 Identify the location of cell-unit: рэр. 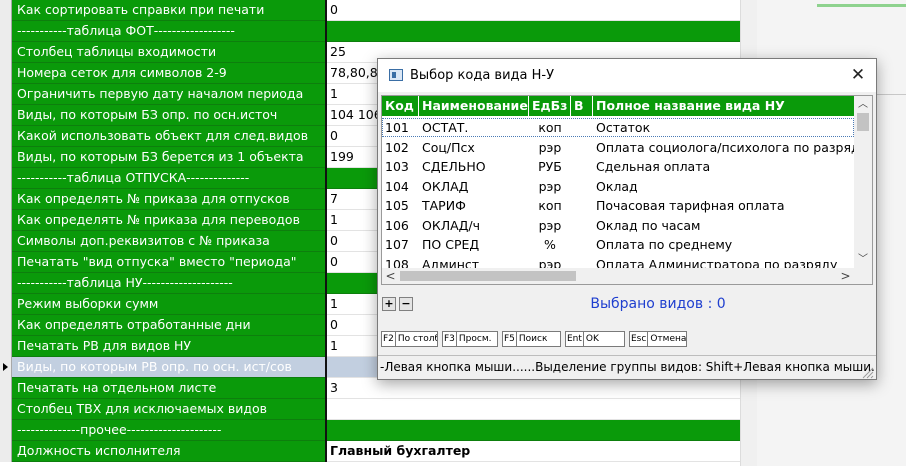
(550, 147).